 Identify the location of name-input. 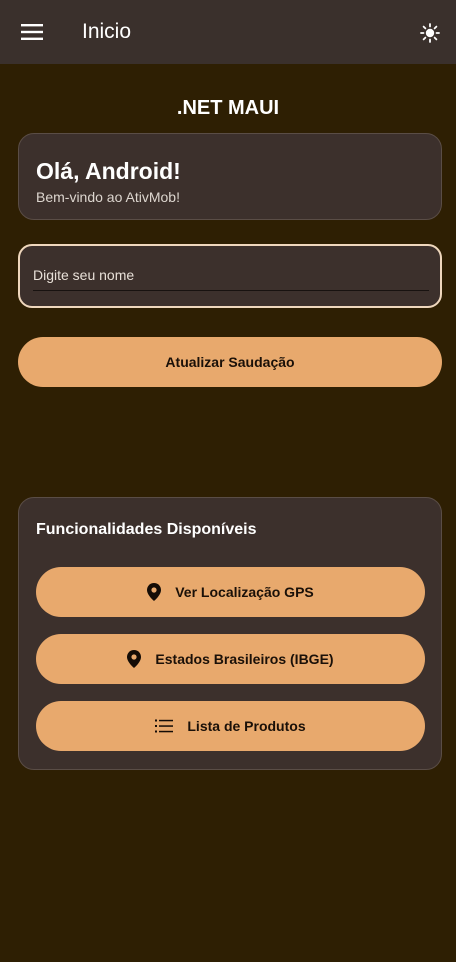
(231, 275).